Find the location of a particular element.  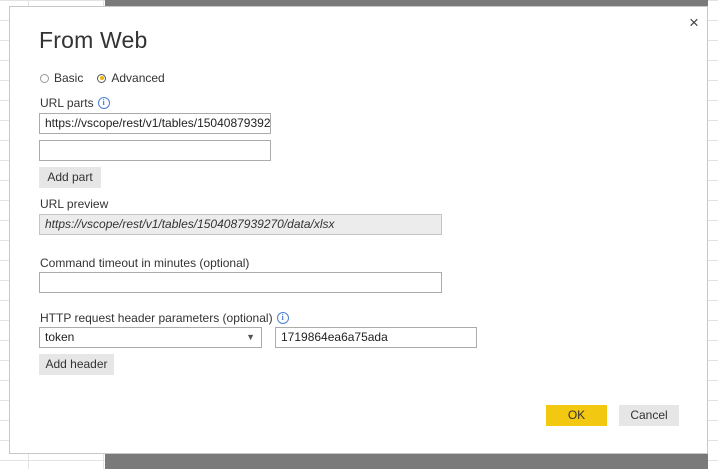

timeout-input is located at coordinates (240, 282).